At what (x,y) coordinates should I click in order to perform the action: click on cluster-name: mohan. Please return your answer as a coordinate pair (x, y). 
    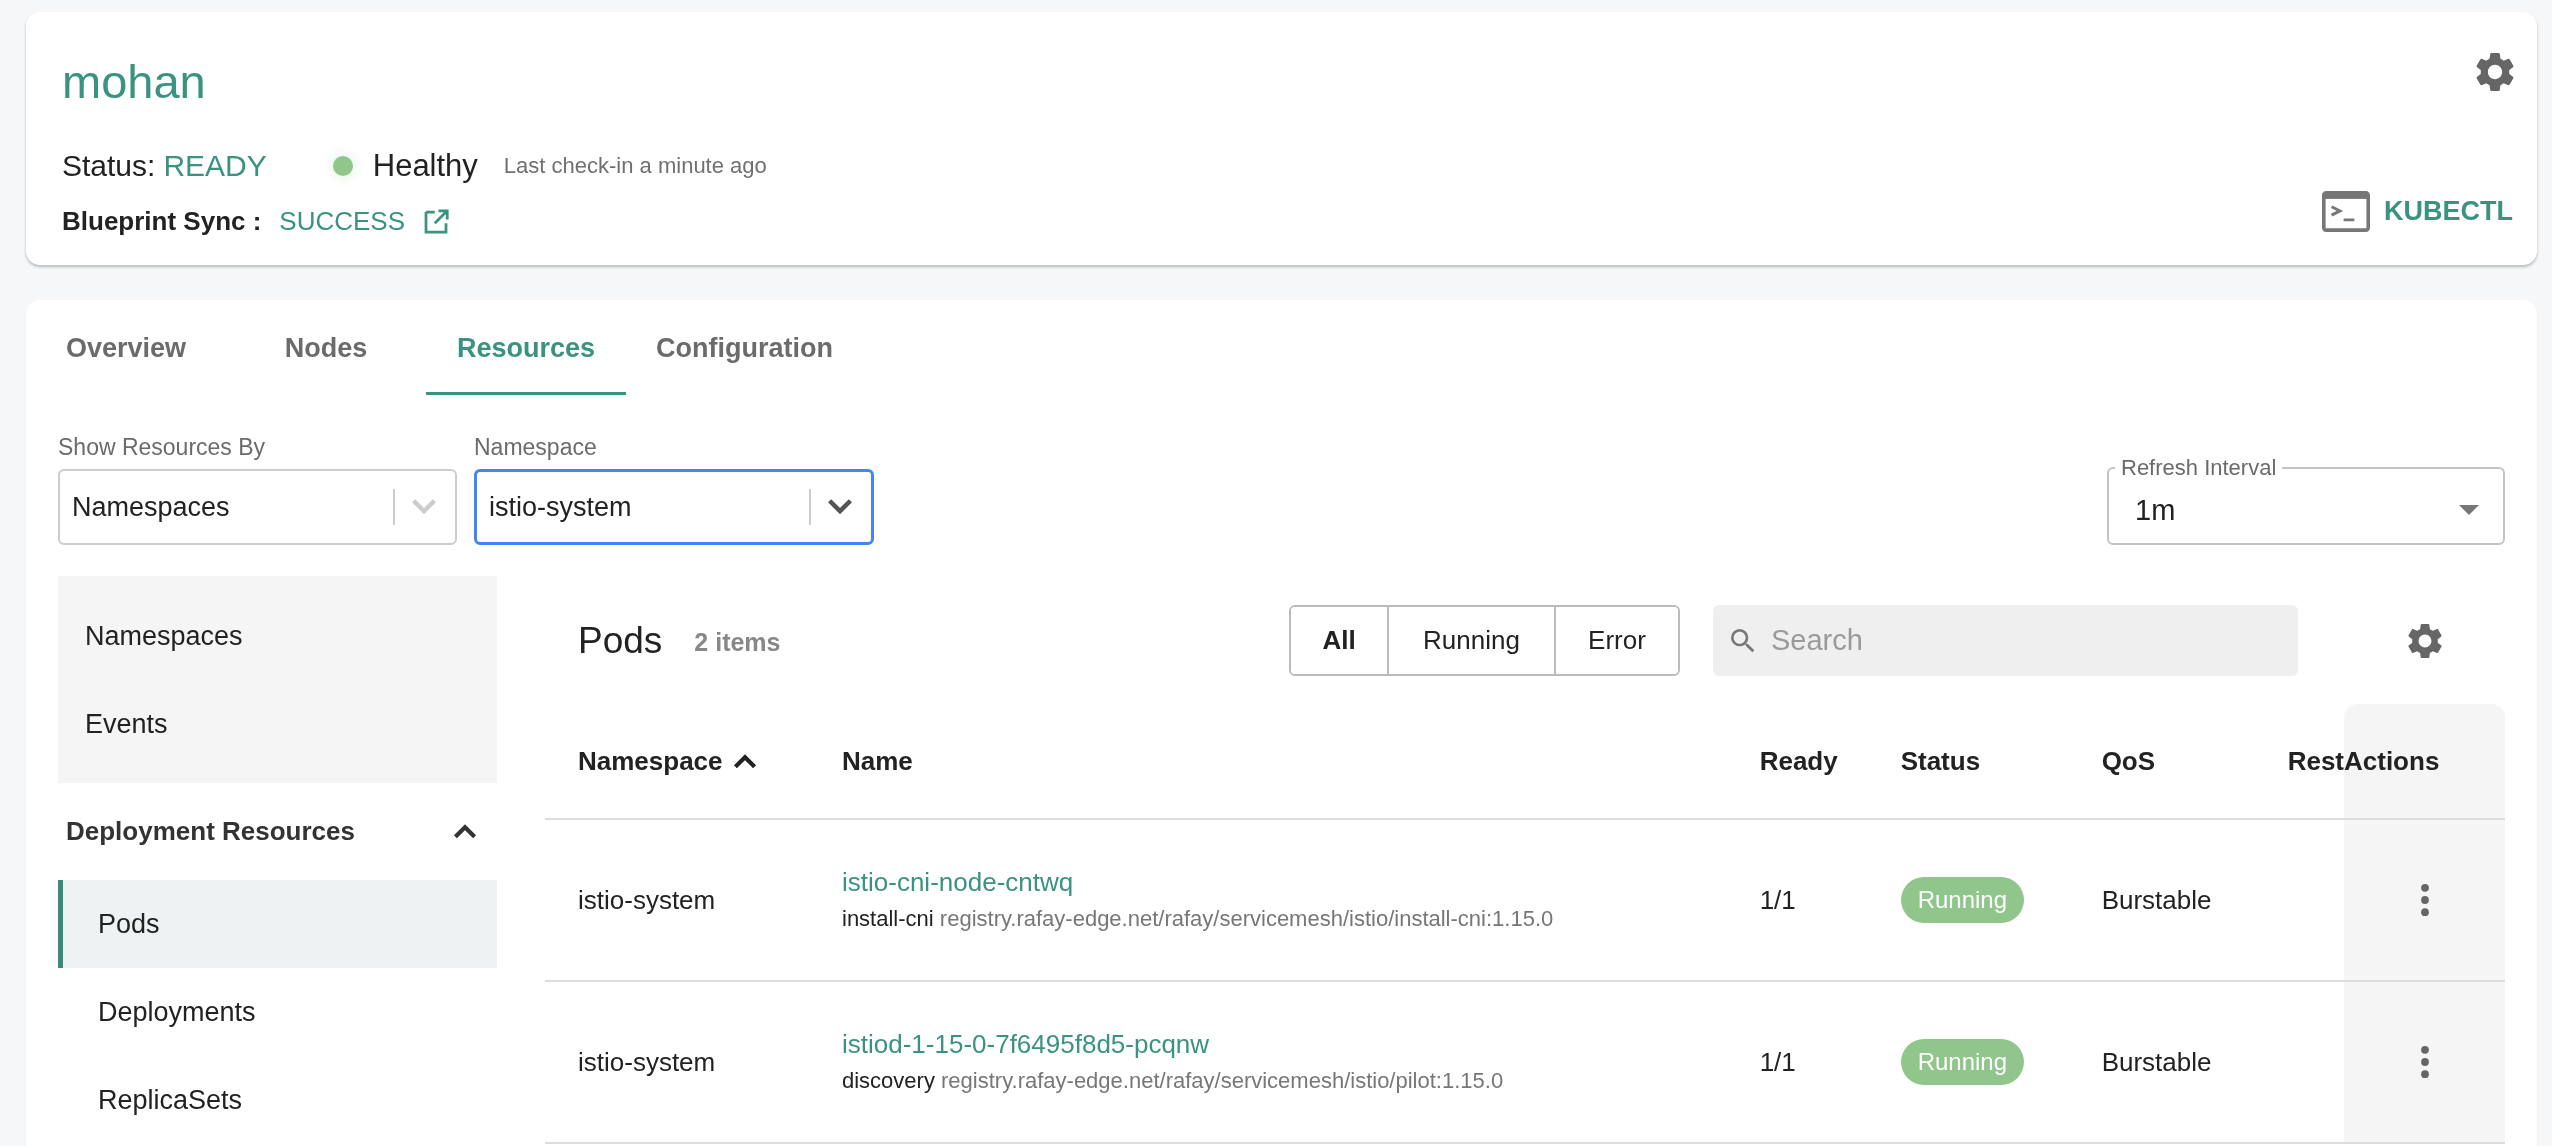
    Looking at the image, I should click on (134, 82).